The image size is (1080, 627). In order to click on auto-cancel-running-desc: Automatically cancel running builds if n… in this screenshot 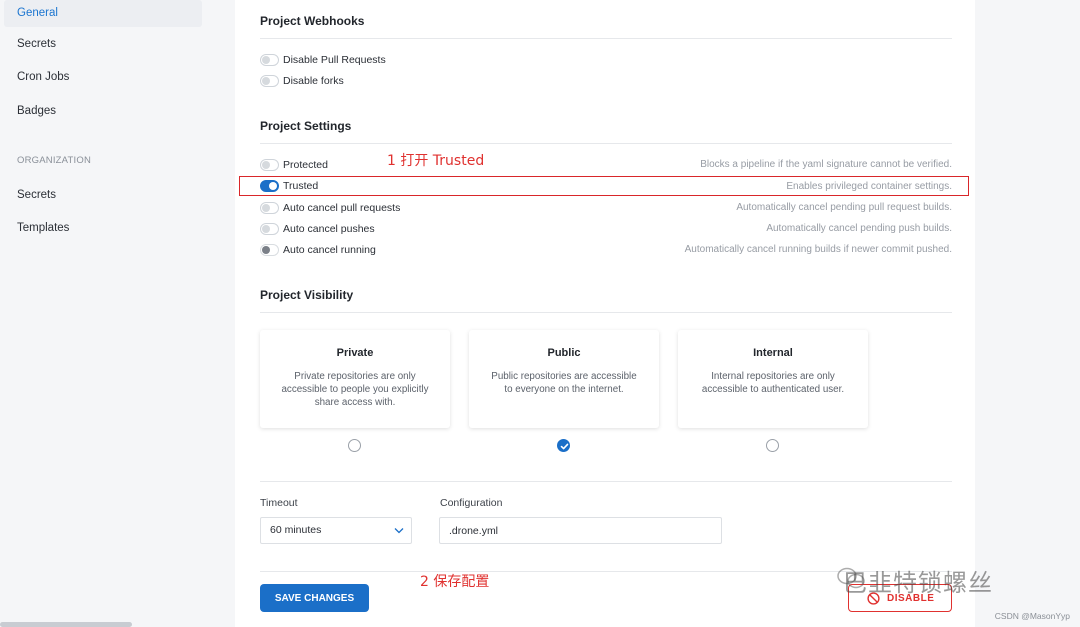, I will do `click(818, 249)`.